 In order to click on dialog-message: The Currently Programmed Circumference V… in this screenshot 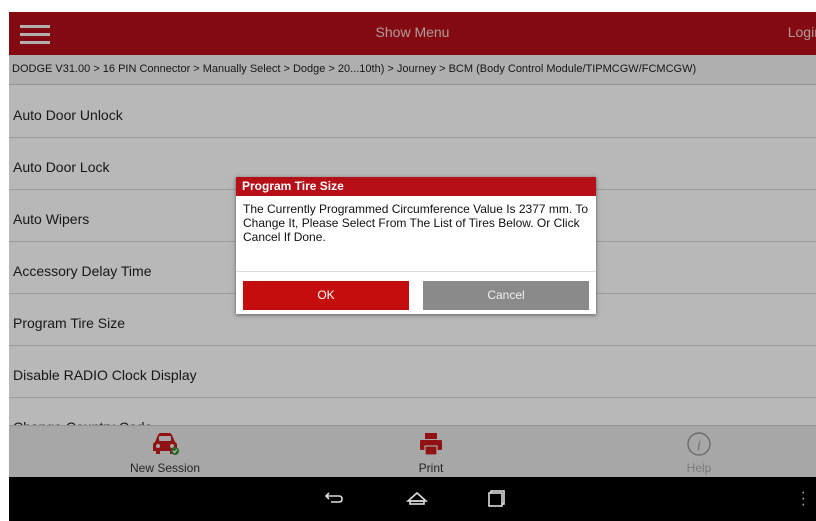, I will do `click(416, 234)`.